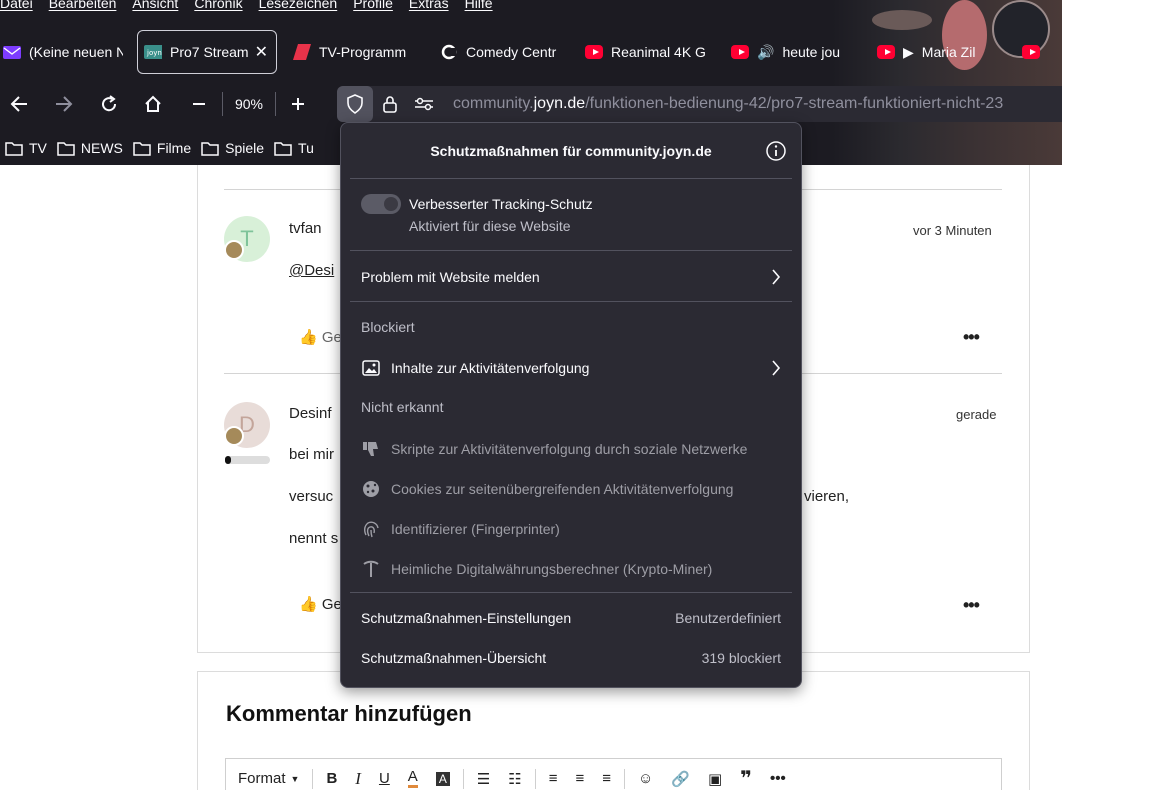  I want to click on bookmark-folder-filme: Filme, so click(162, 148).